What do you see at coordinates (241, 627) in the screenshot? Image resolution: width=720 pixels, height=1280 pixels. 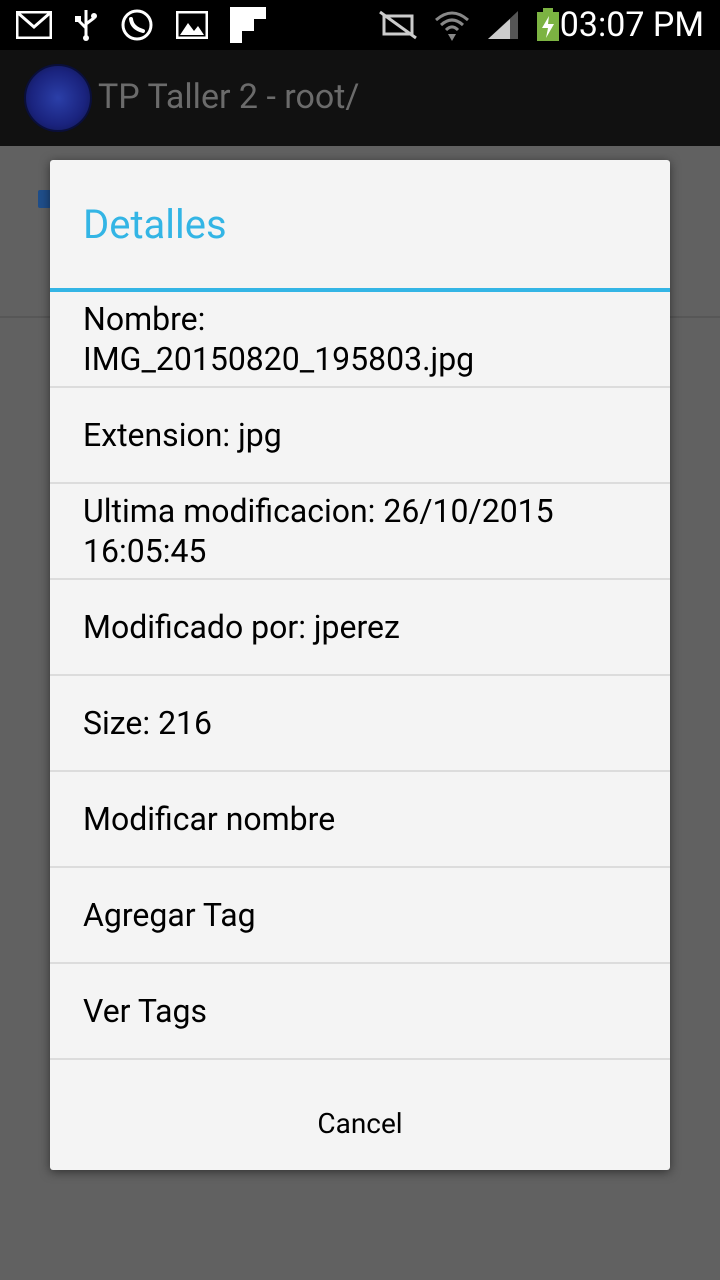 I see `item-label: Modificado por: jperez` at bounding box center [241, 627].